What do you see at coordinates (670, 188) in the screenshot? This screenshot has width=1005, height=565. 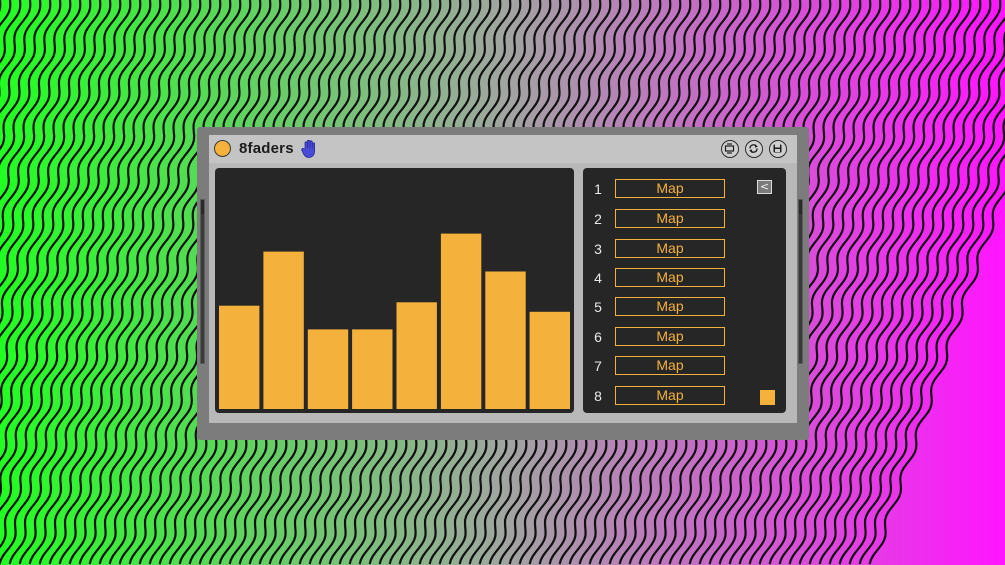 I see `map-button-1: Map` at bounding box center [670, 188].